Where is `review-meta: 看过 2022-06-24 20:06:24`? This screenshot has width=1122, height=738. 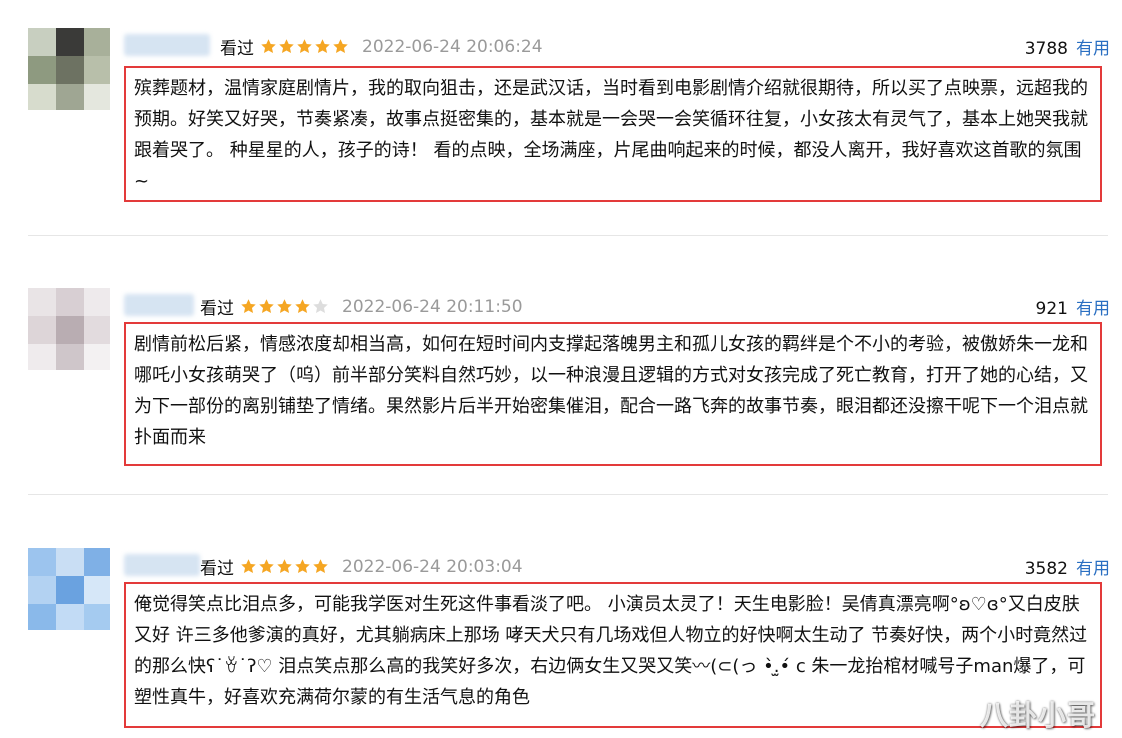
review-meta: 看过 2022-06-24 20:06:24 is located at coordinates (381, 47).